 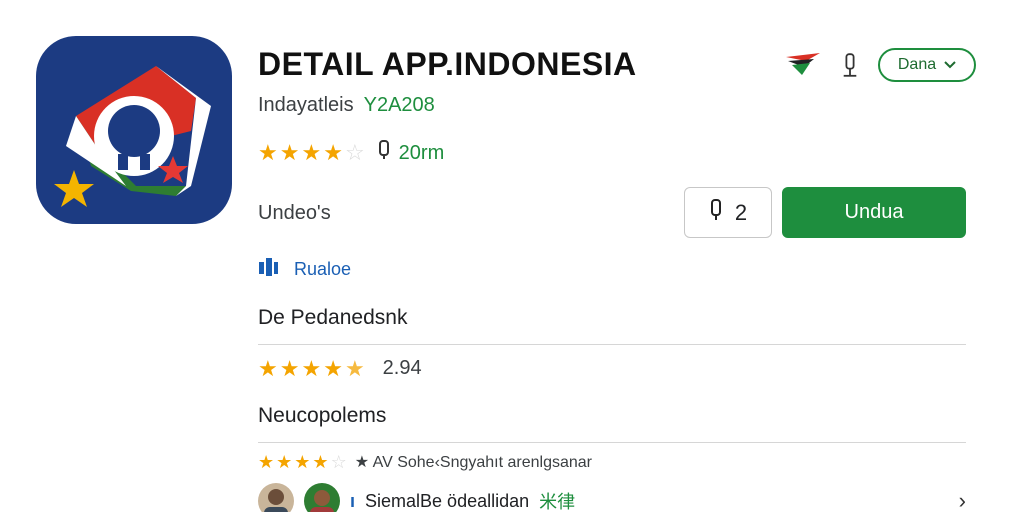 I want to click on pin-icon, so click(x=850, y=65).